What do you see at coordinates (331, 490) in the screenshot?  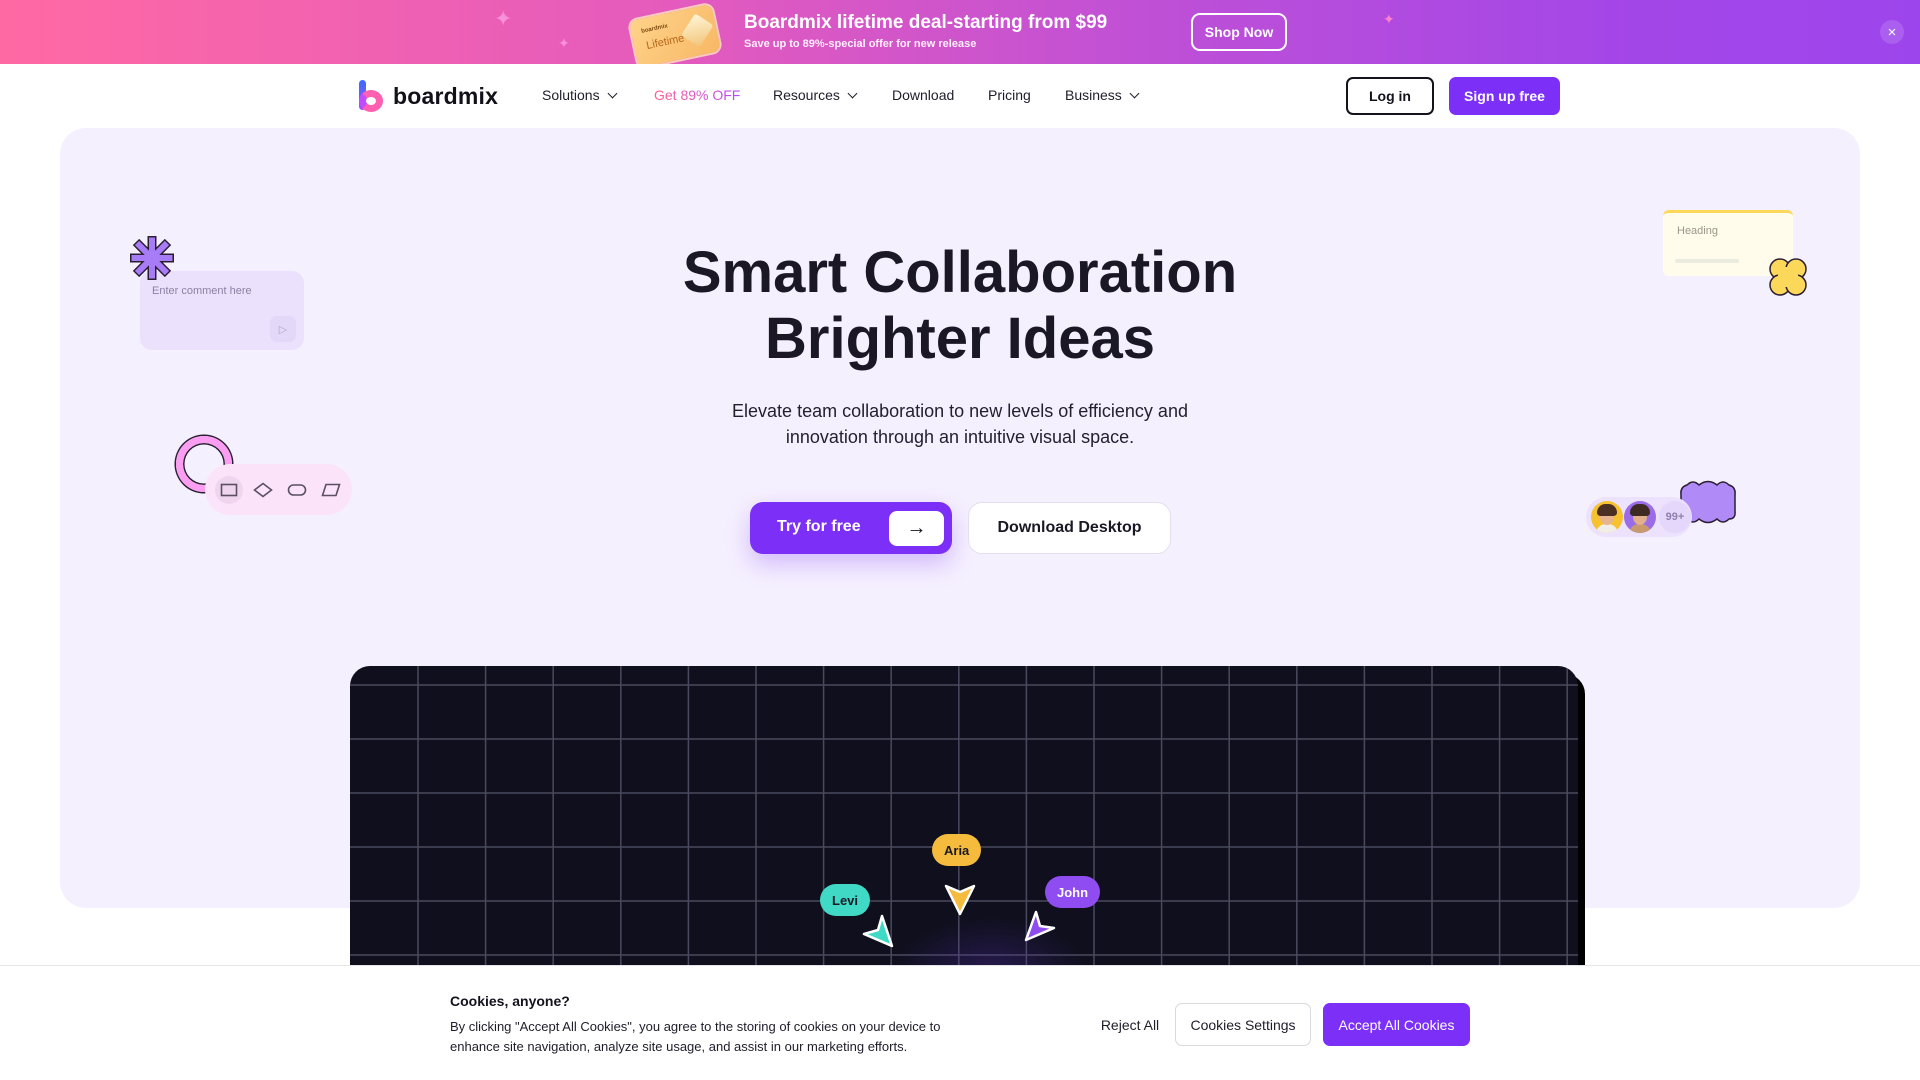 I see `parallelogram-icon` at bounding box center [331, 490].